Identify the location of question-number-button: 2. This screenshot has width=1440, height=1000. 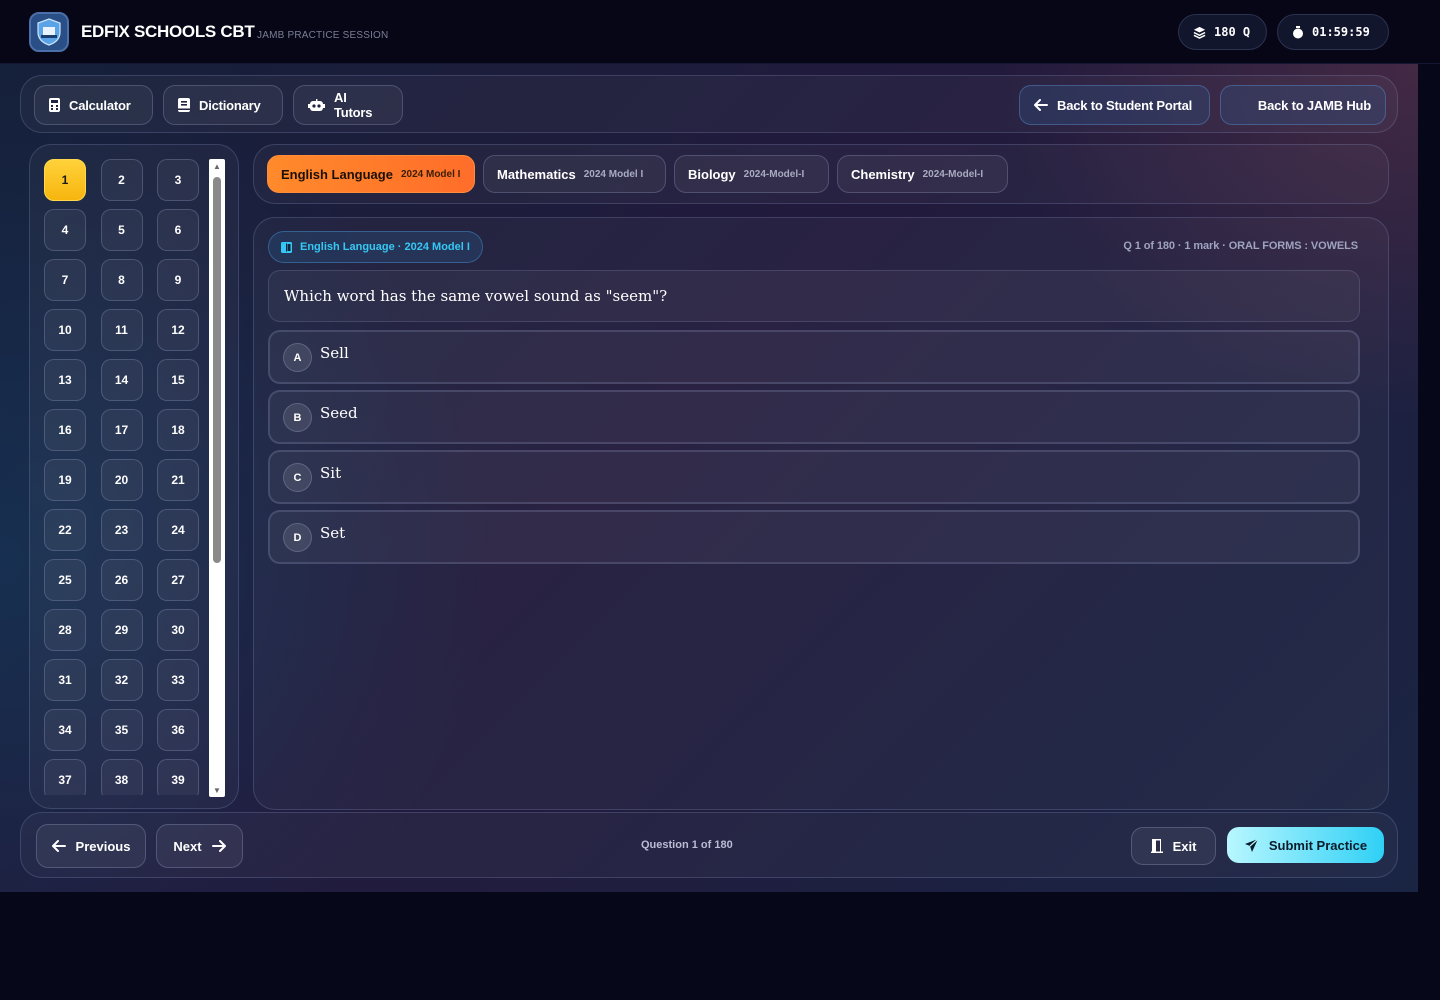
(121, 180).